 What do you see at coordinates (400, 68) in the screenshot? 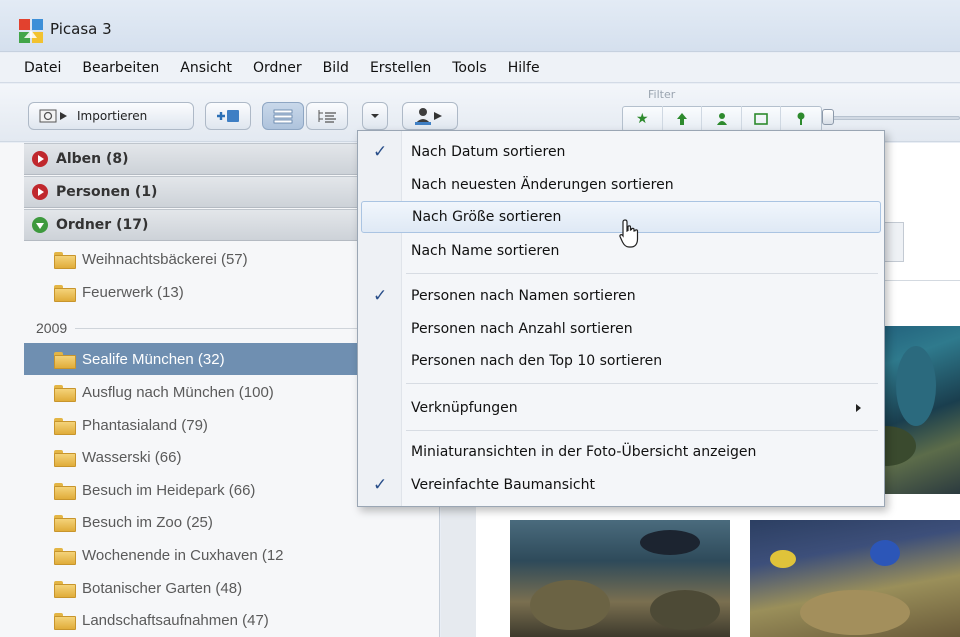
I see `menu-create: Erstellen` at bounding box center [400, 68].